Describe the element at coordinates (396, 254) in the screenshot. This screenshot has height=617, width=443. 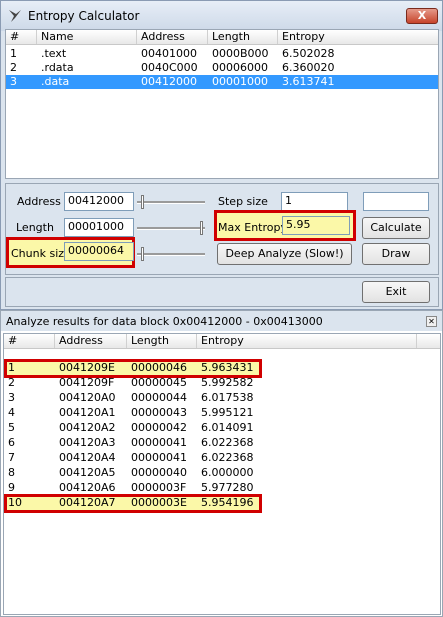
I see `draw-button: Draw` at that location.